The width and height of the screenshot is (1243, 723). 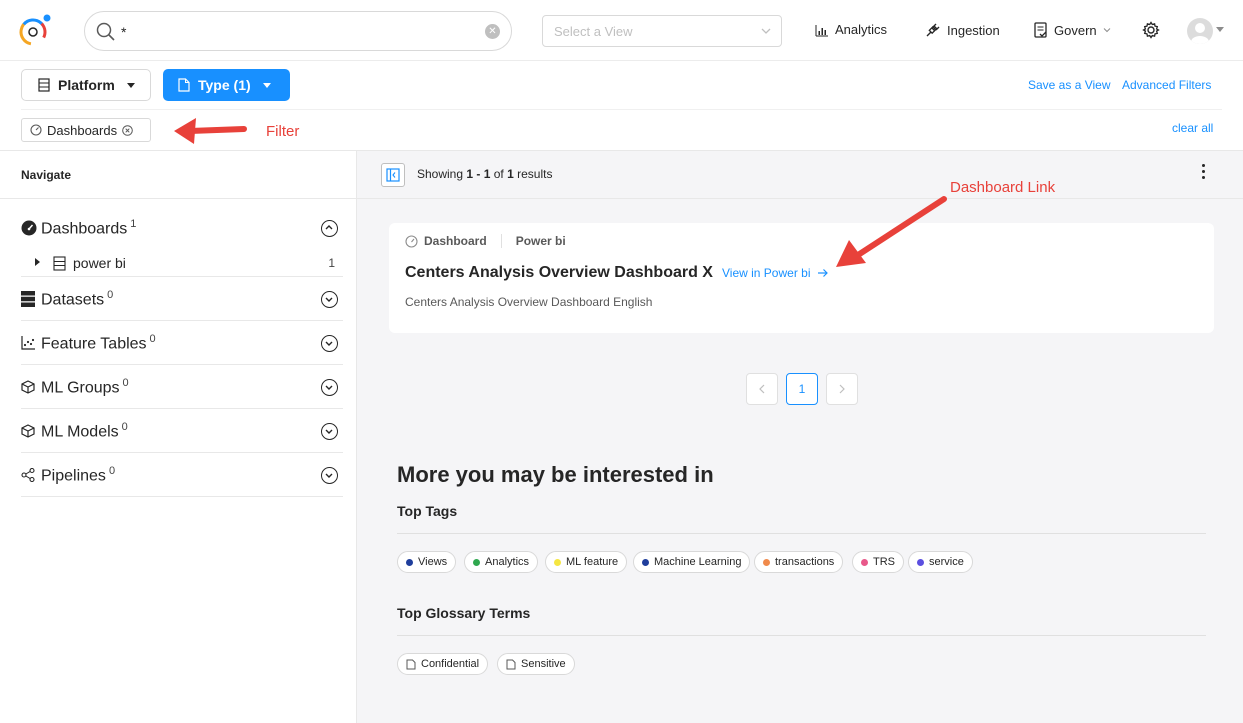 What do you see at coordinates (189, 264) in the screenshot?
I see `sidebar-subitem-power-bi: power bi 1` at bounding box center [189, 264].